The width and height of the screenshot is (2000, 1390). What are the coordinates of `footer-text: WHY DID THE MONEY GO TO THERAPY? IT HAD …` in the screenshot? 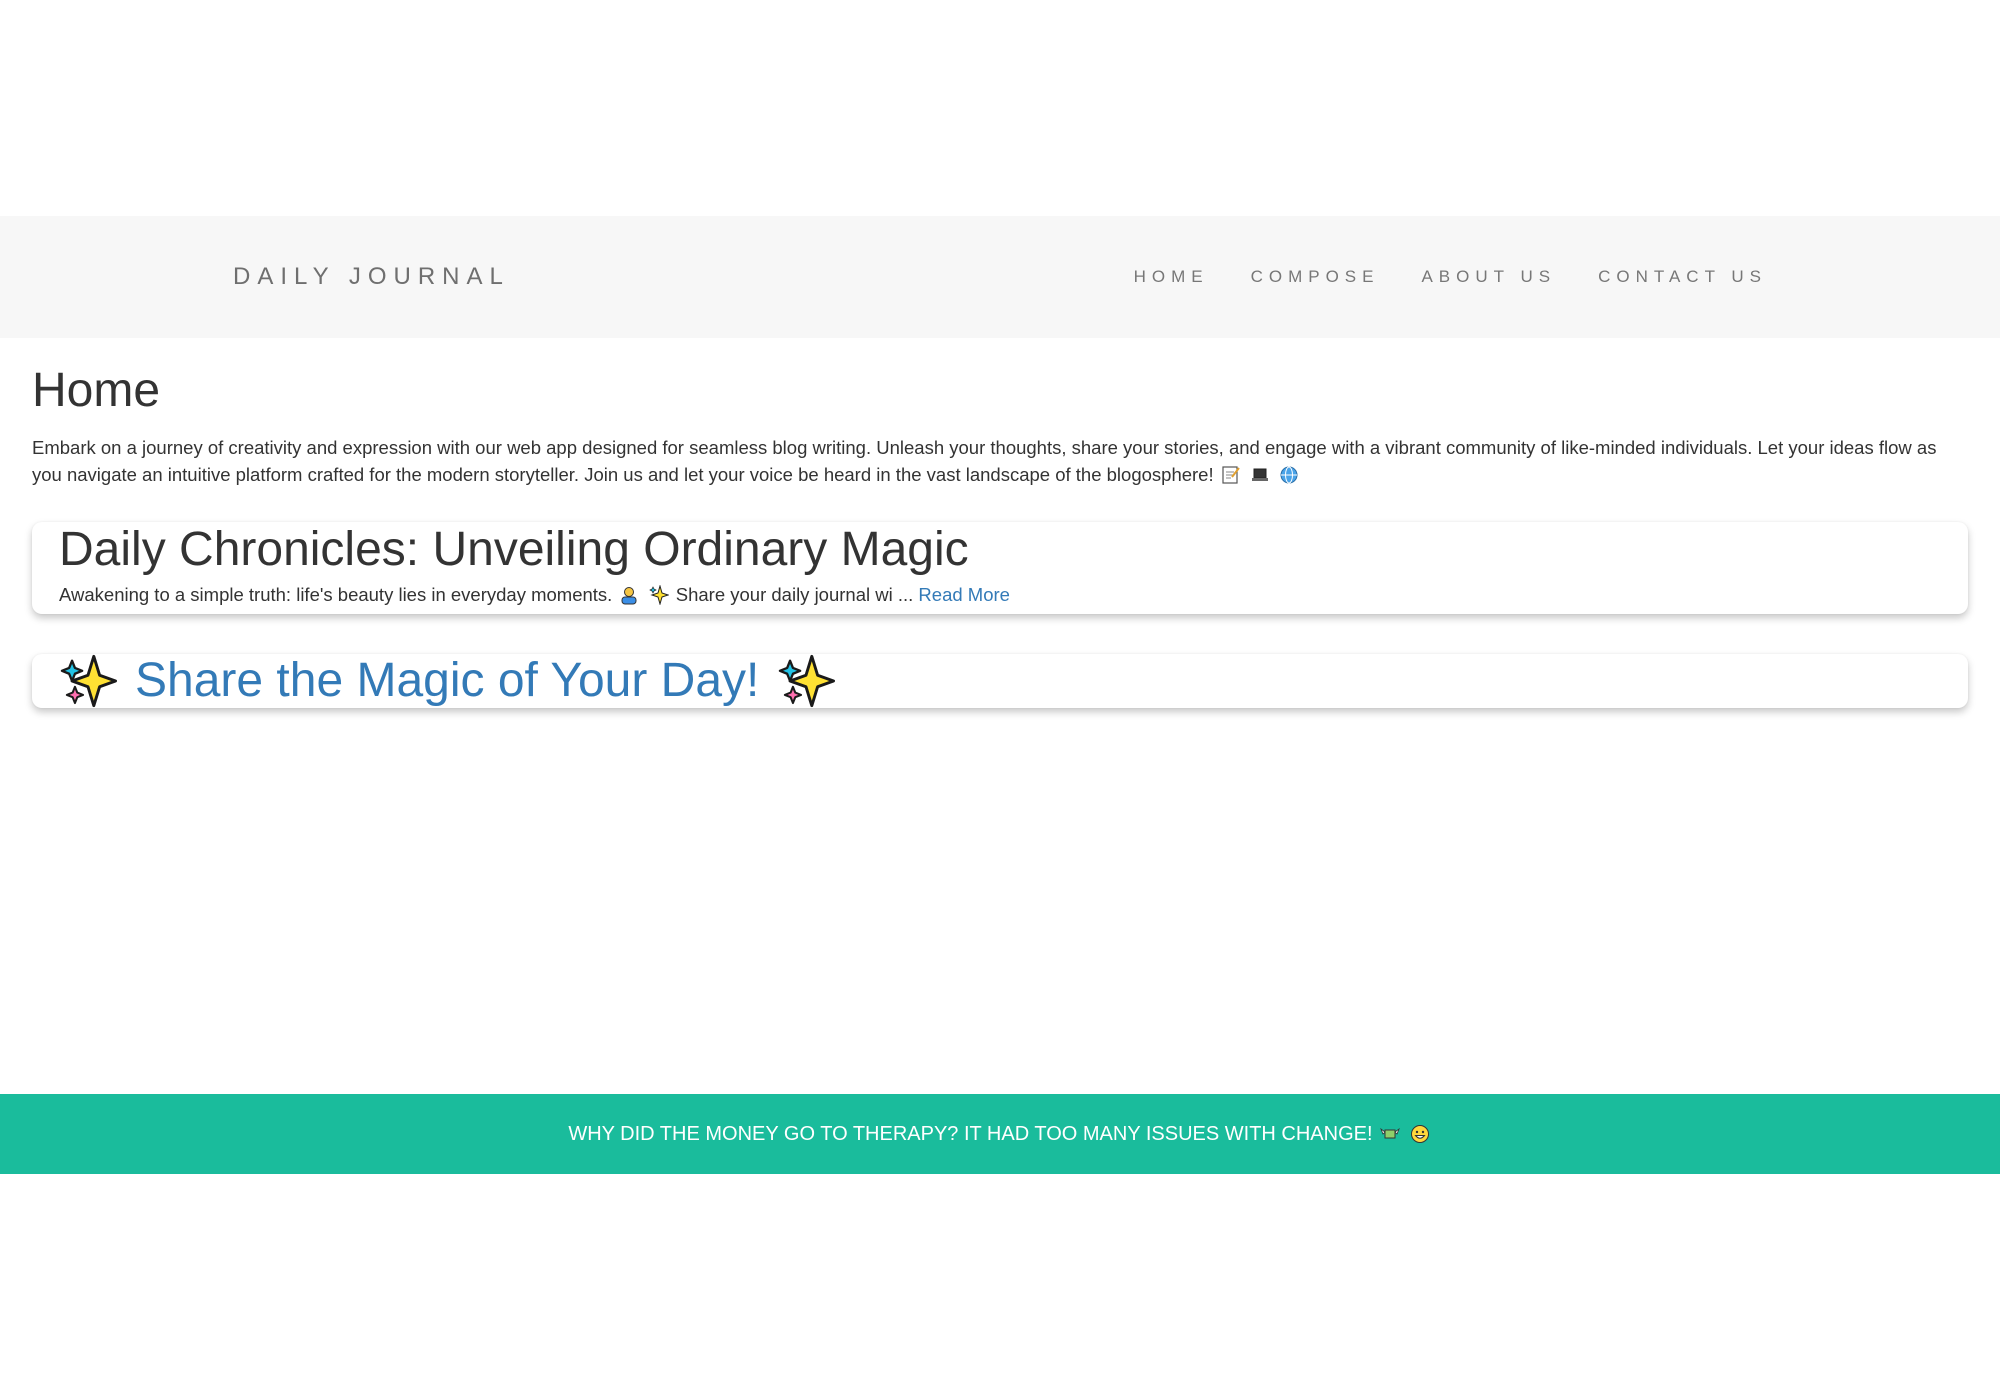 It's located at (999, 1134).